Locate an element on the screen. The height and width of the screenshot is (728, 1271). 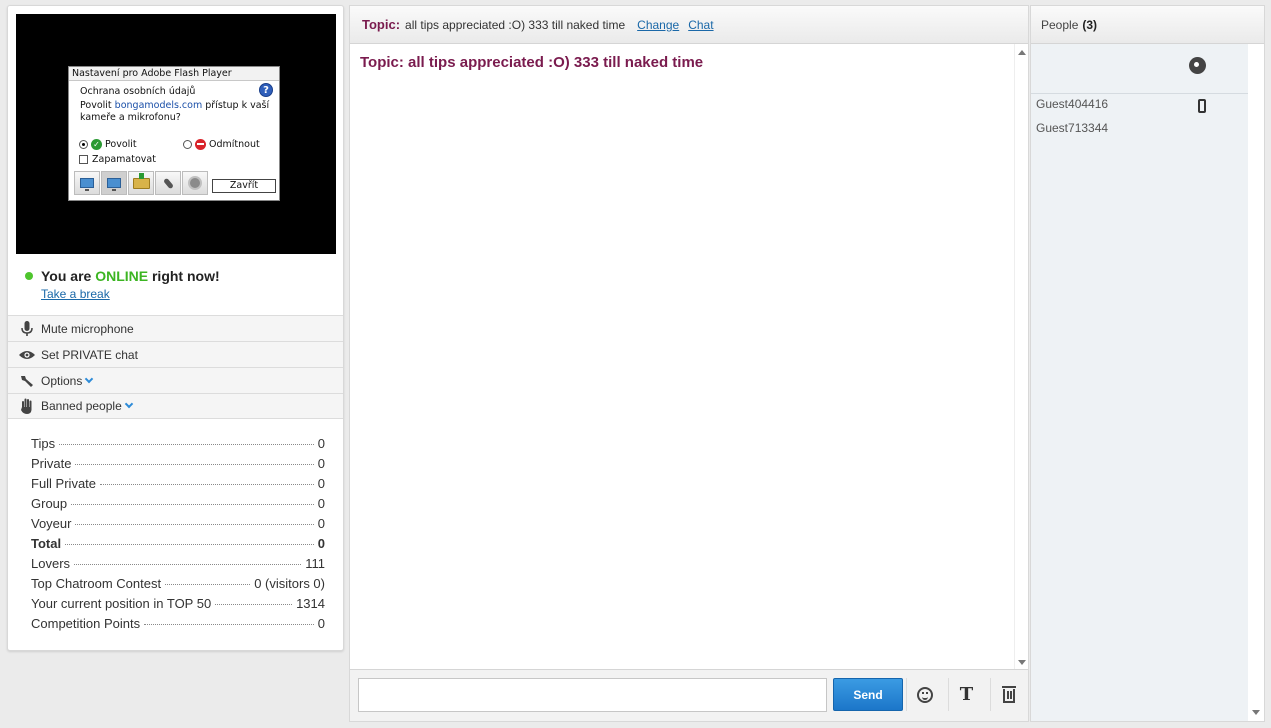
scroll-up-arrow-icon is located at coordinates (1022, 52).